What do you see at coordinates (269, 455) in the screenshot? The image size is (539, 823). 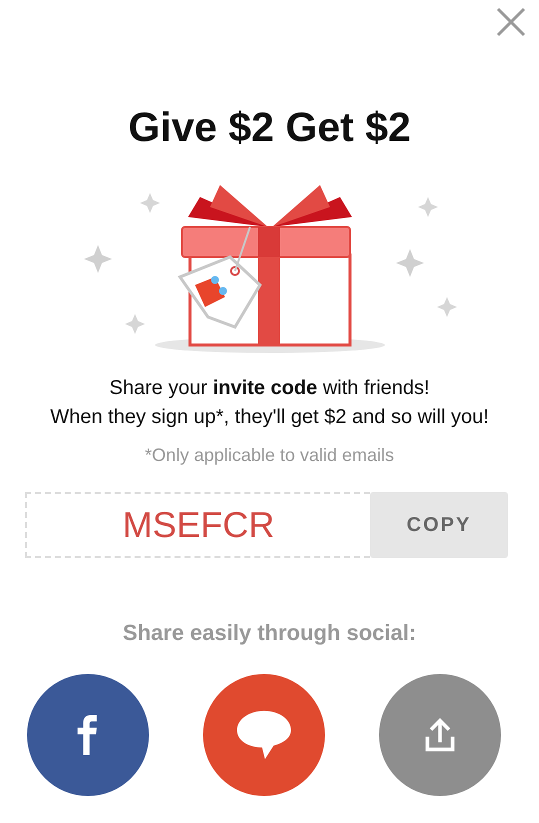 I see `footnote-text: *Only applicable to valid emails` at bounding box center [269, 455].